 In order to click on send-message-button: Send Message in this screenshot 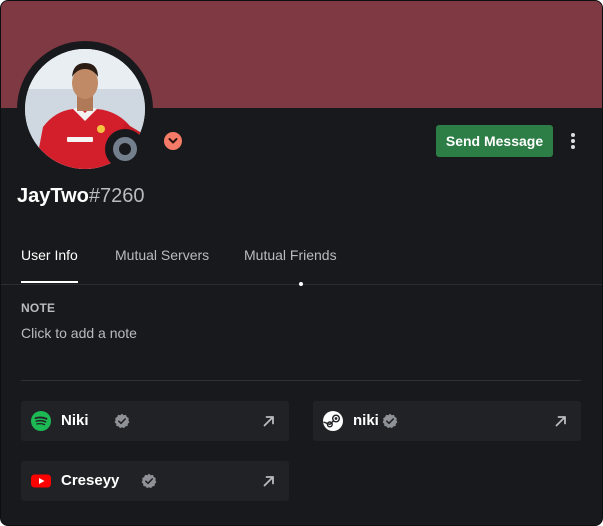, I will do `click(494, 141)`.